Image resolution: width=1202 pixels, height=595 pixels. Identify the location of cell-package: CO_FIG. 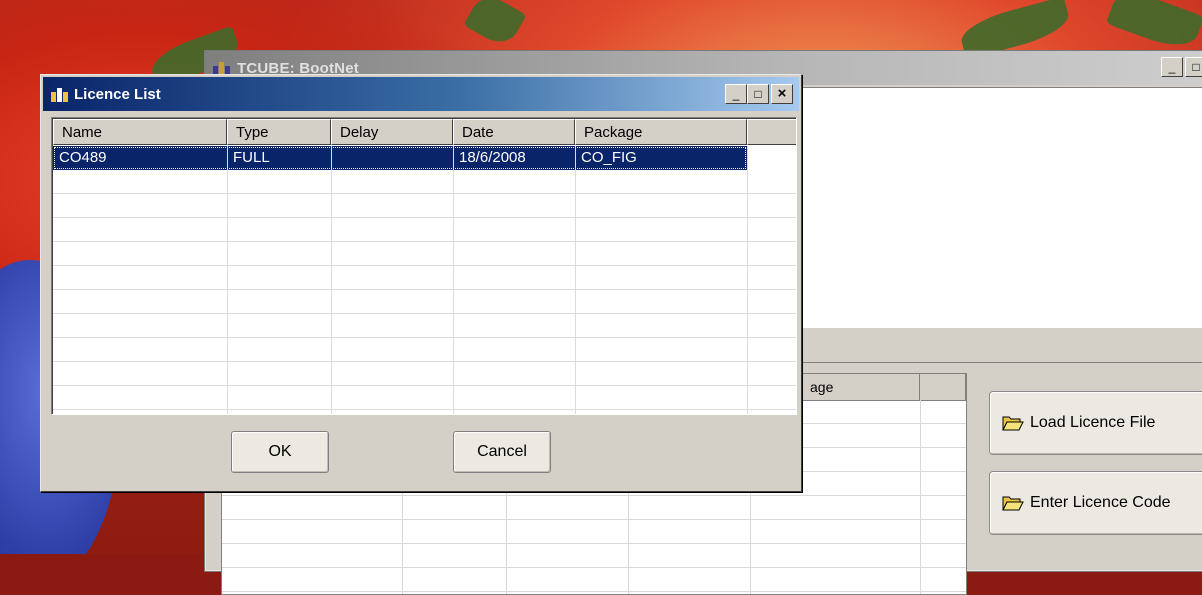
(609, 157).